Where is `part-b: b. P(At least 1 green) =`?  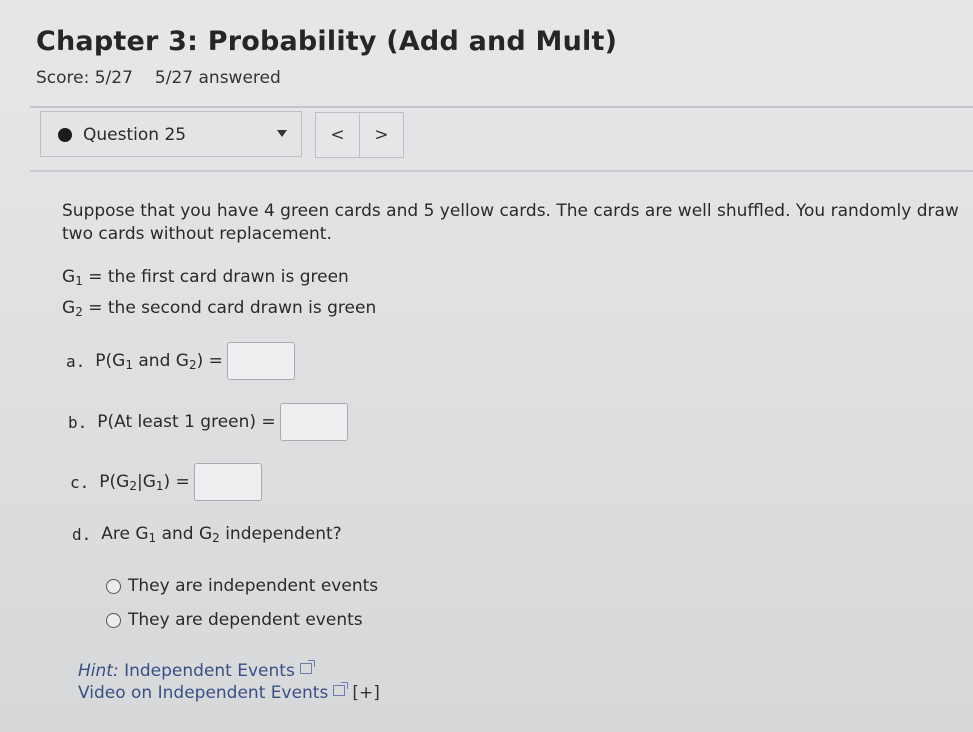
part-b: b. P(At least 1 green) = is located at coordinates (208, 422).